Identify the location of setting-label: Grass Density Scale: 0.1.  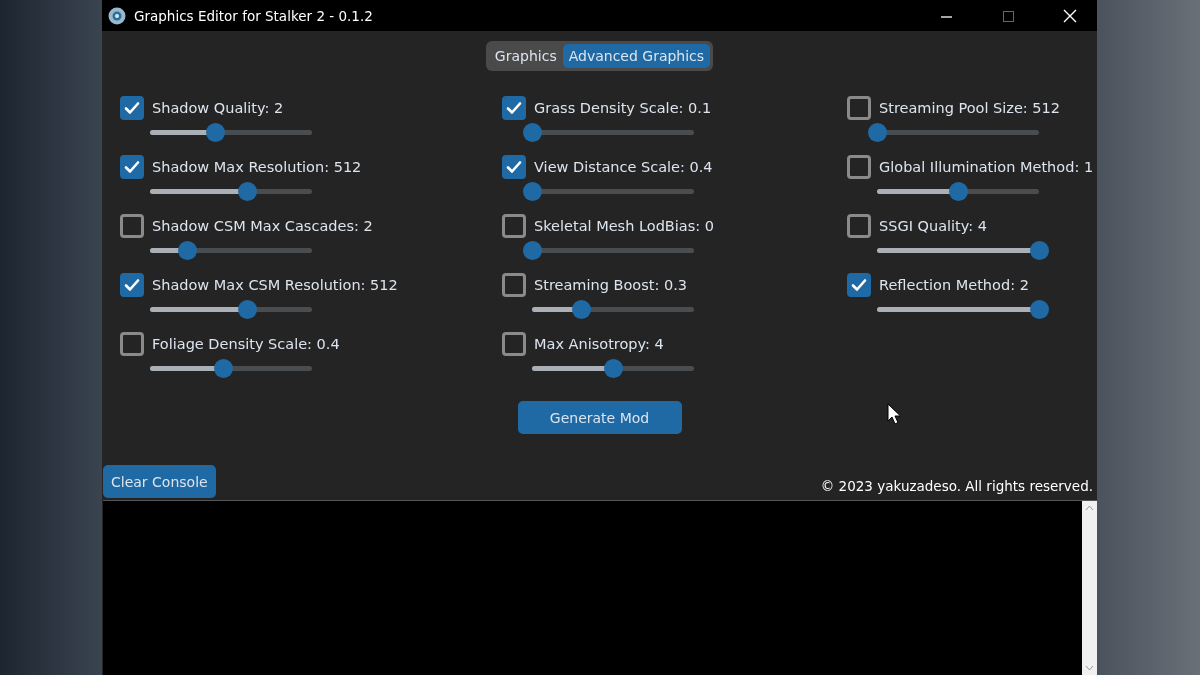
(623, 108).